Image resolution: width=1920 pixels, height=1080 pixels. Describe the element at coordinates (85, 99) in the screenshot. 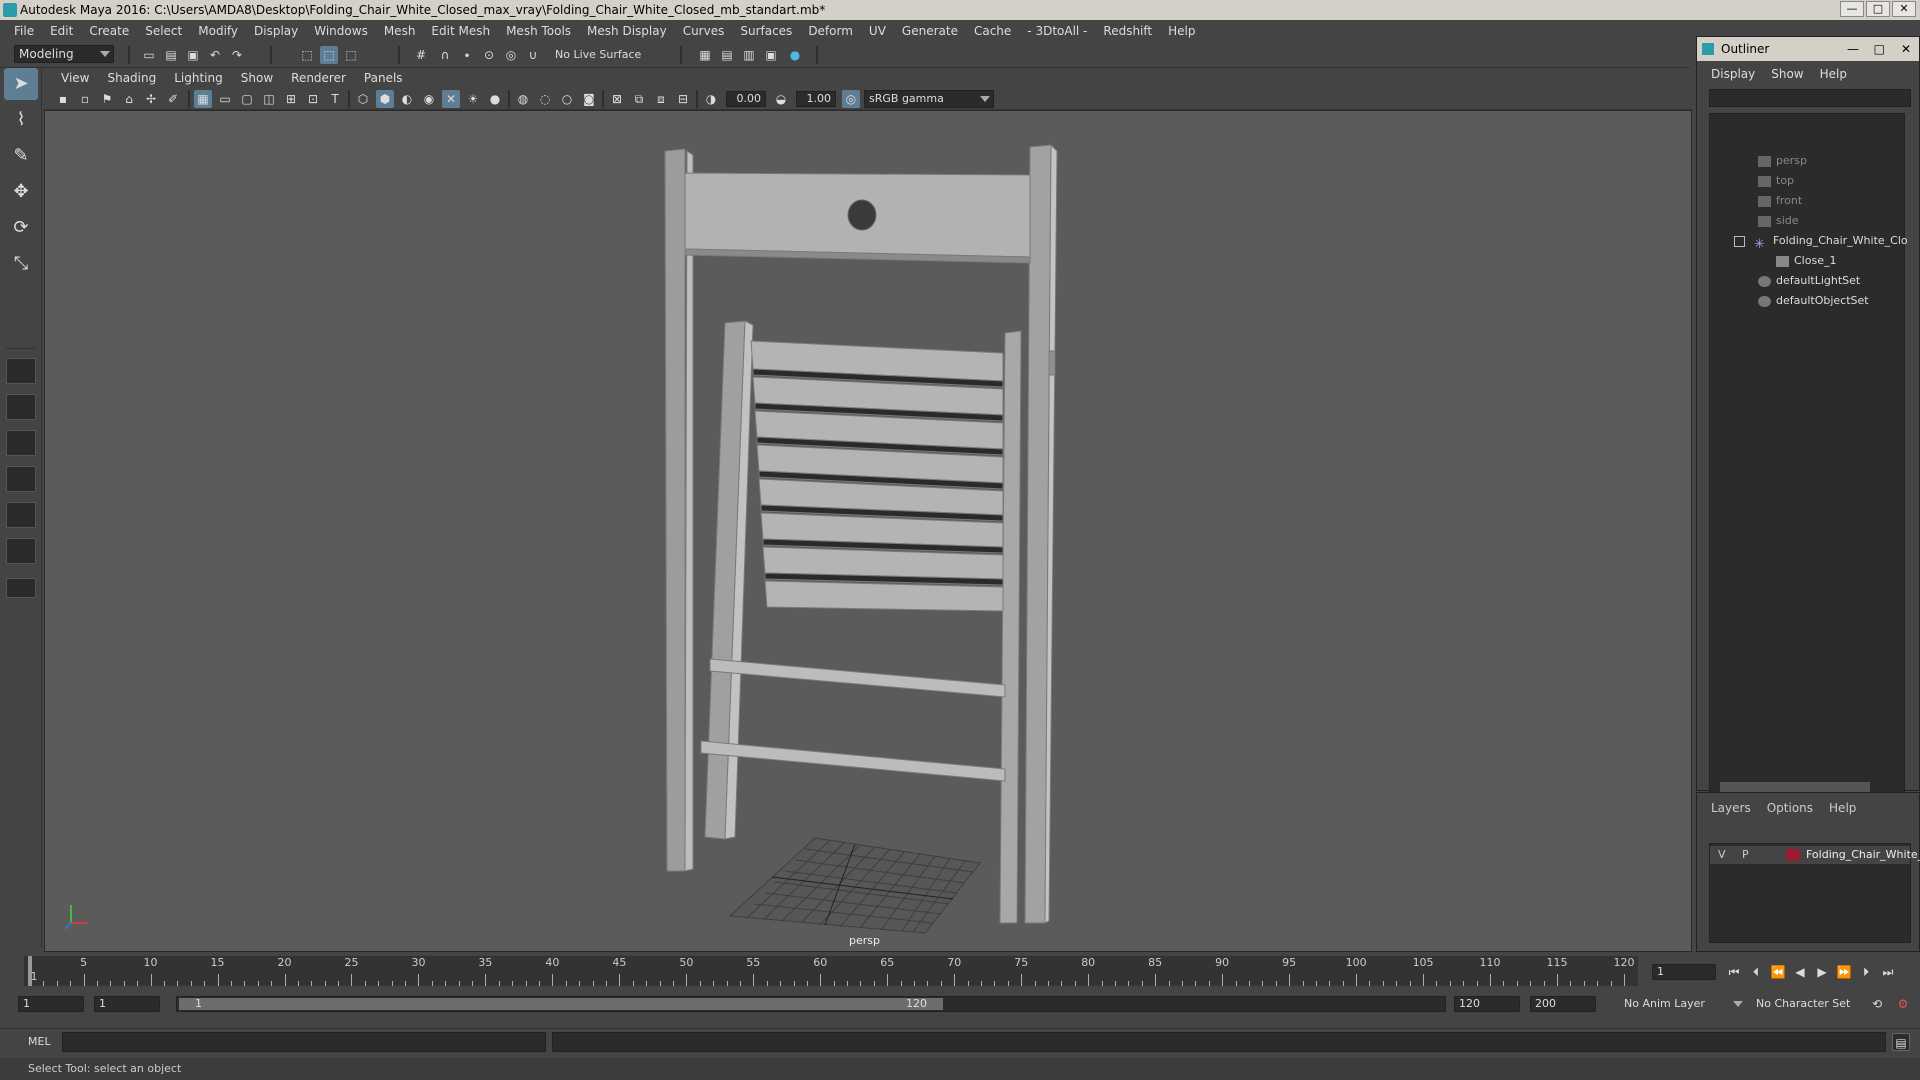

I see `camera-attributes-icon: ▫` at that location.